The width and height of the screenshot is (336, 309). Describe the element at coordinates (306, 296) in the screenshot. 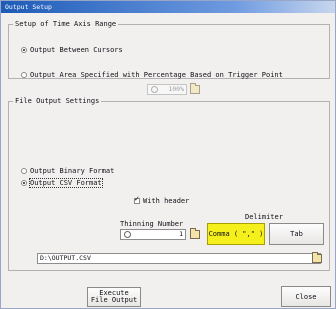

I see `close-button: Close` at that location.